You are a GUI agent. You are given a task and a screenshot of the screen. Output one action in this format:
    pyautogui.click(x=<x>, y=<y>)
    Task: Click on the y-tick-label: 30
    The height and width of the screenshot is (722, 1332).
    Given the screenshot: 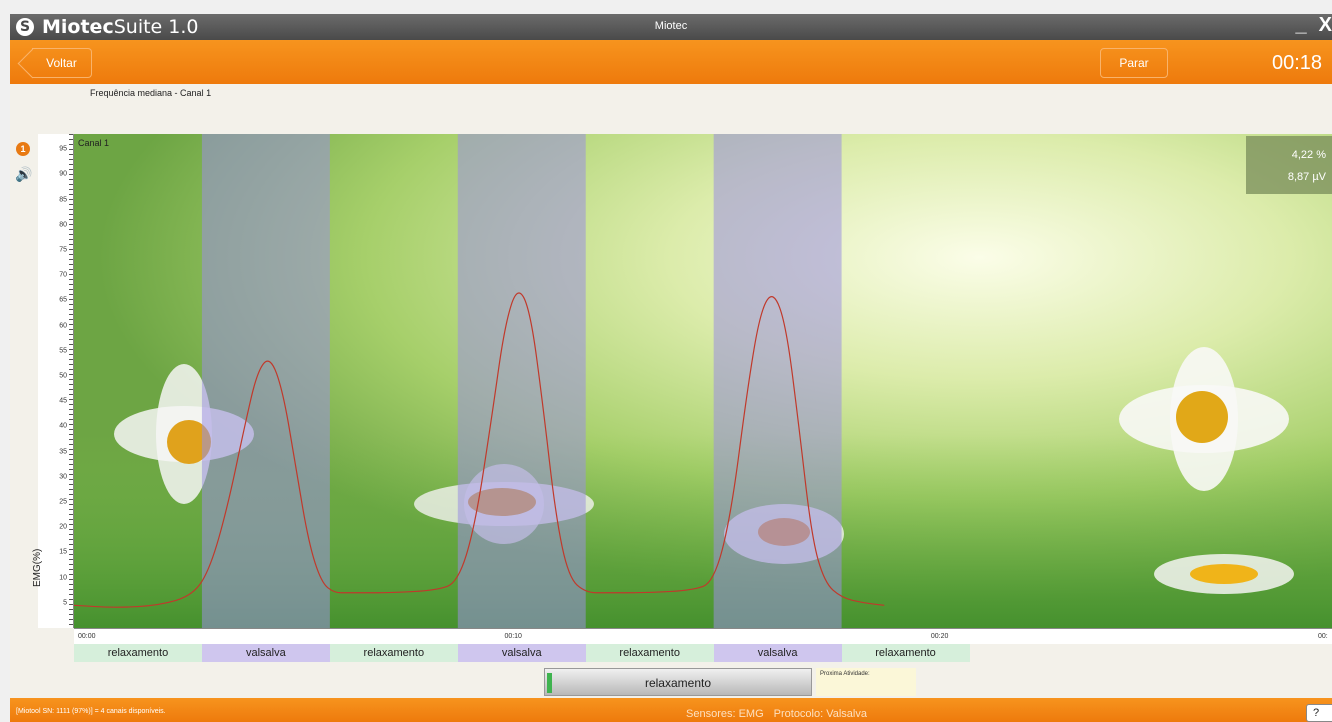 What is the action you would take?
    pyautogui.click(x=63, y=477)
    